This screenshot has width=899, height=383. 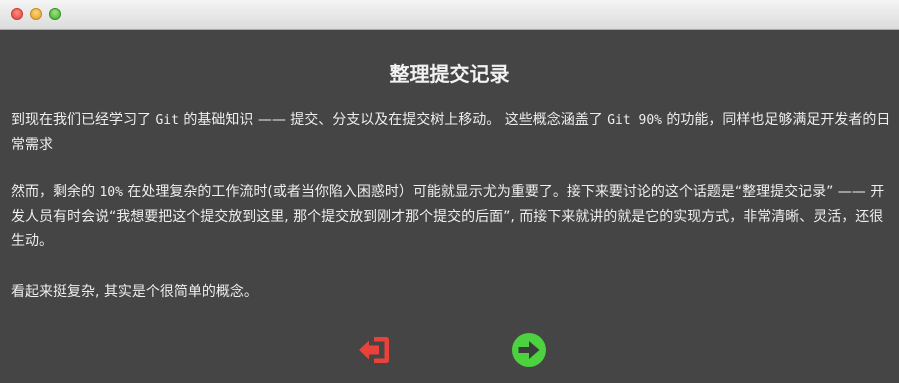 I want to click on exit-button, so click(x=374, y=350).